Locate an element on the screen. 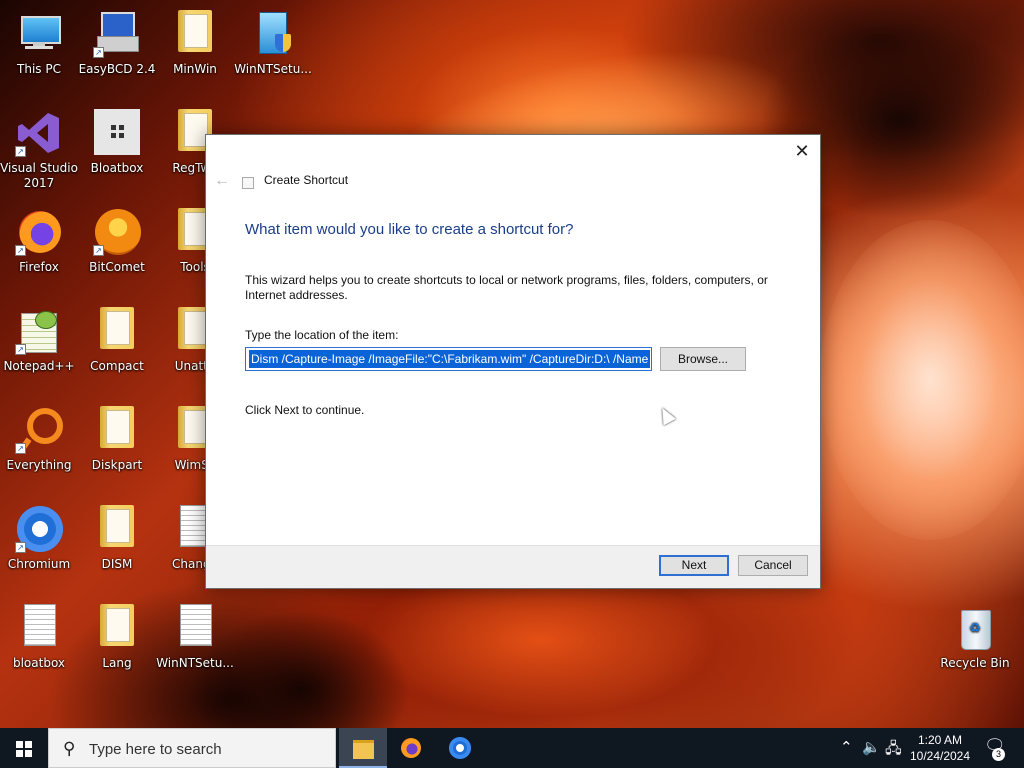  location-label: Type the location of the item: is located at coordinates (322, 335).